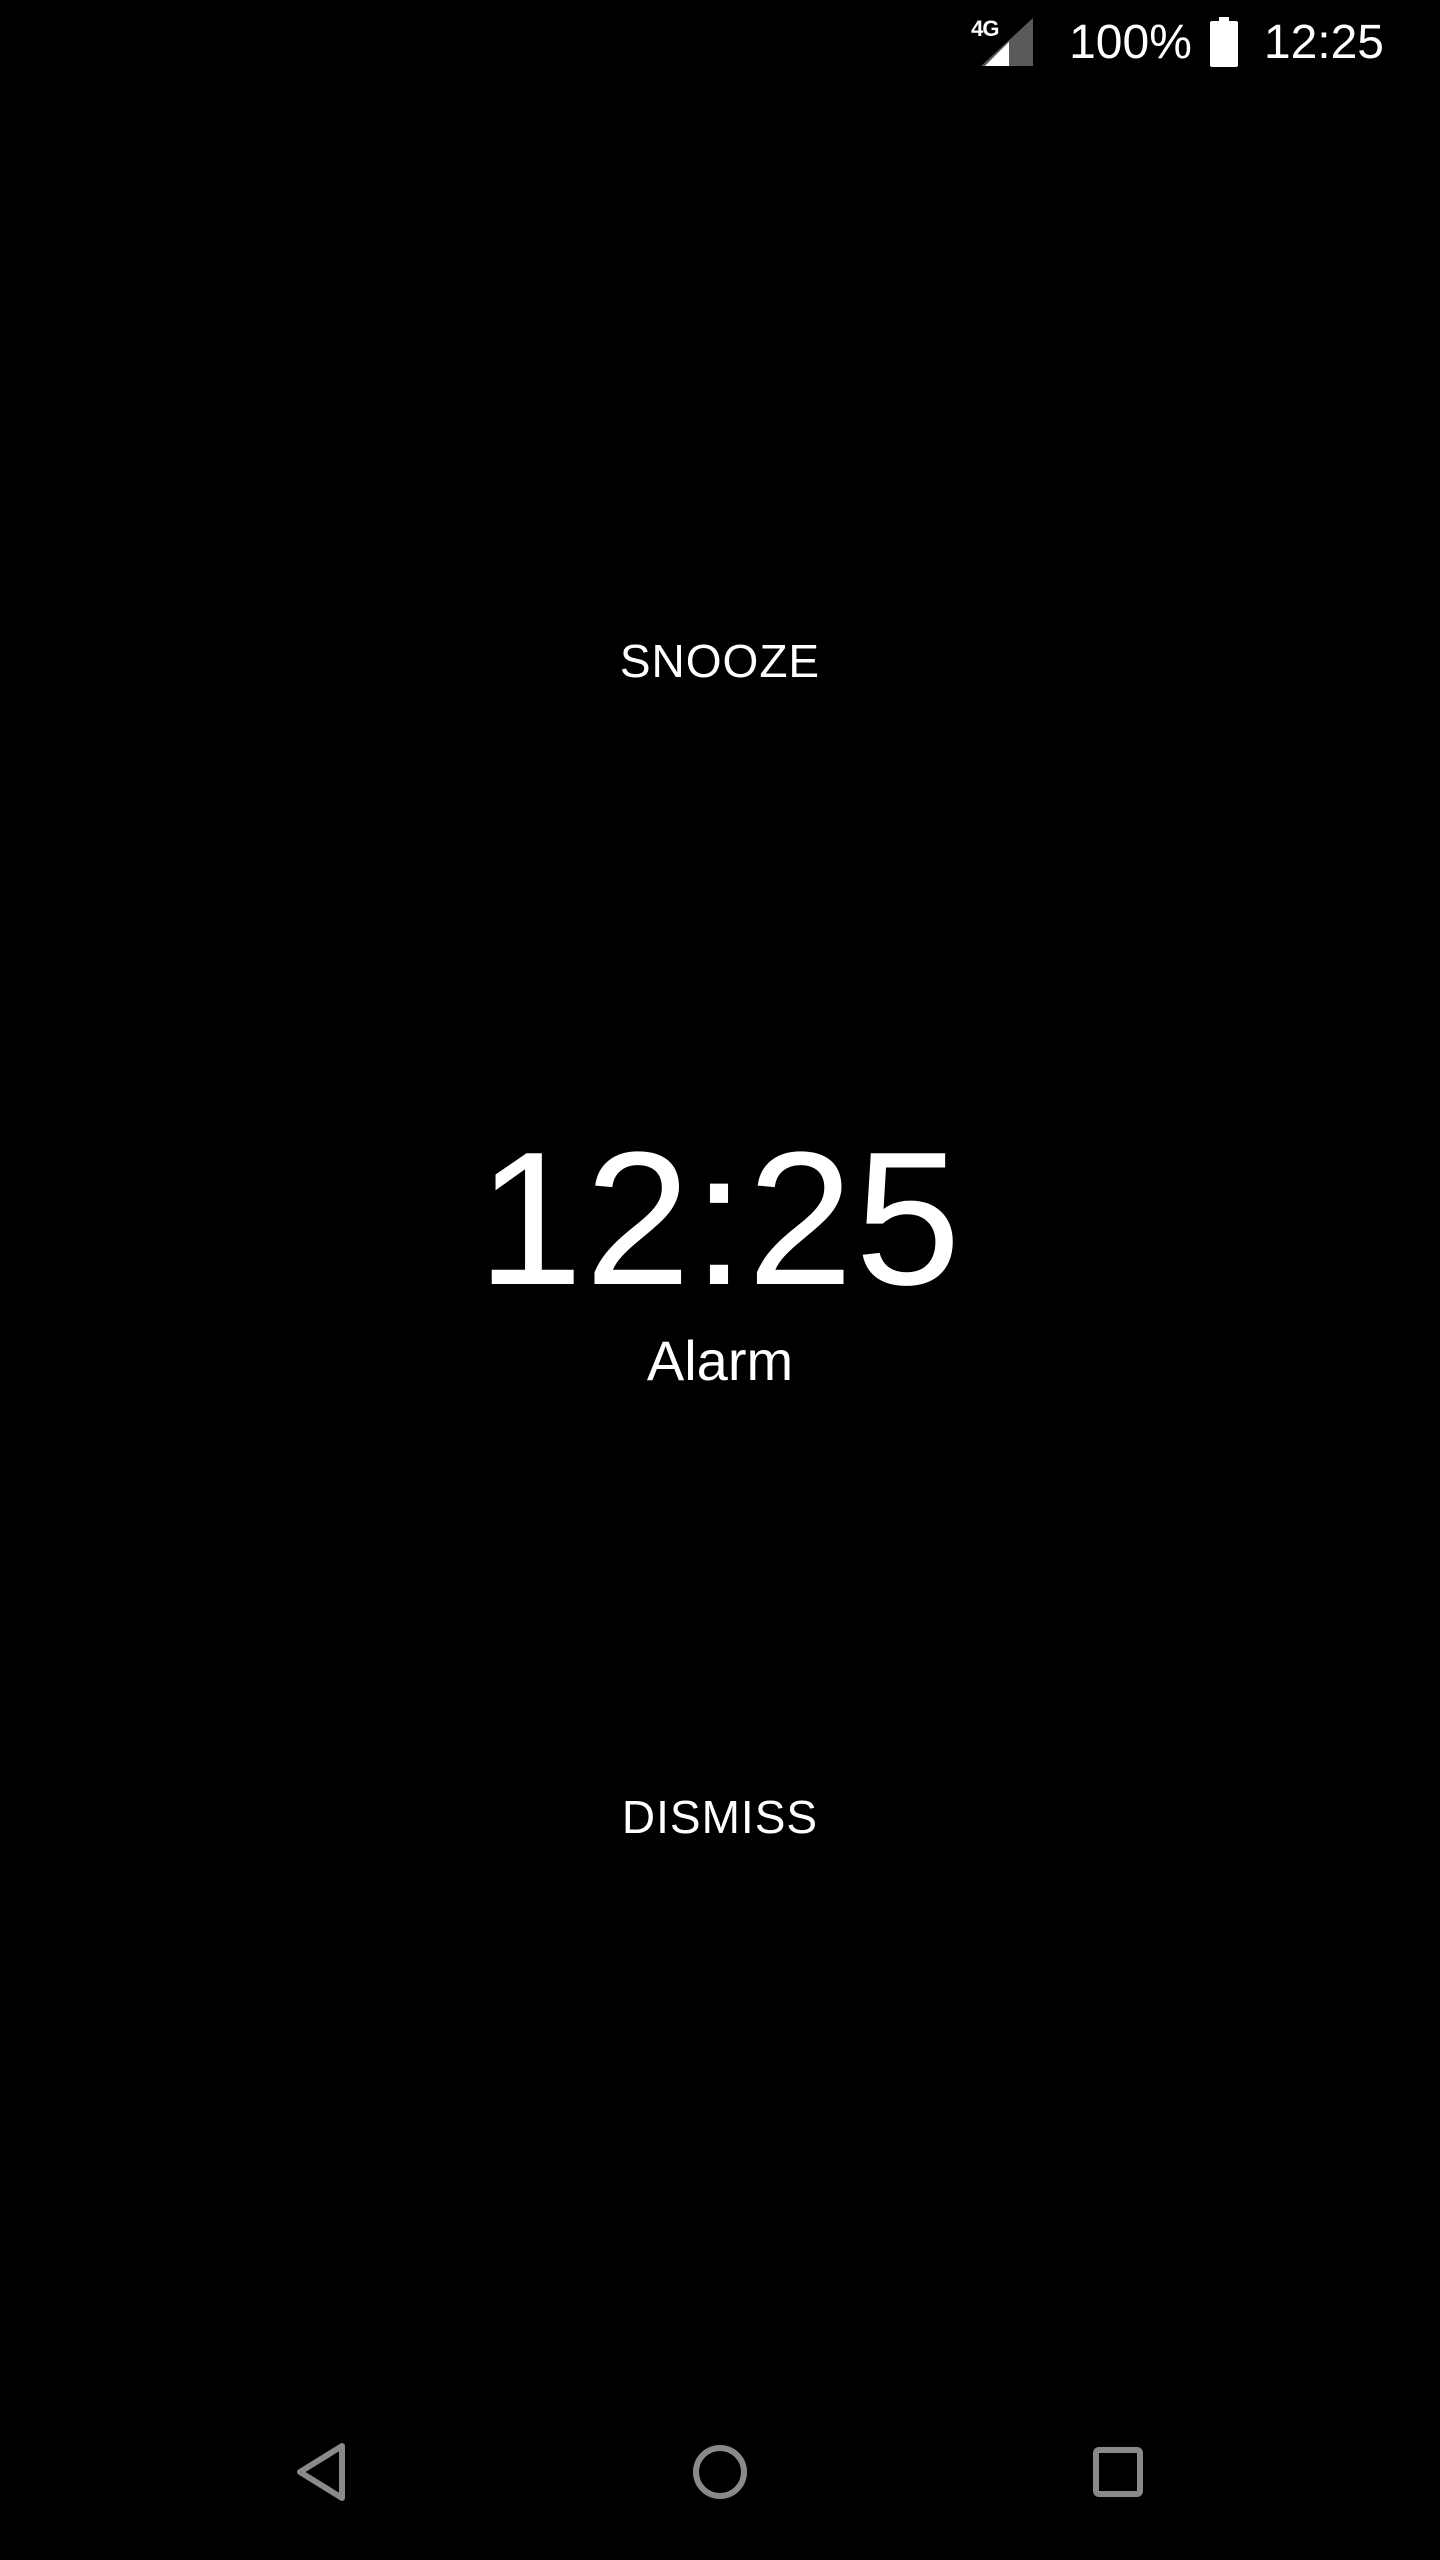  I want to click on alarm-label: Alarm, so click(720, 1360).